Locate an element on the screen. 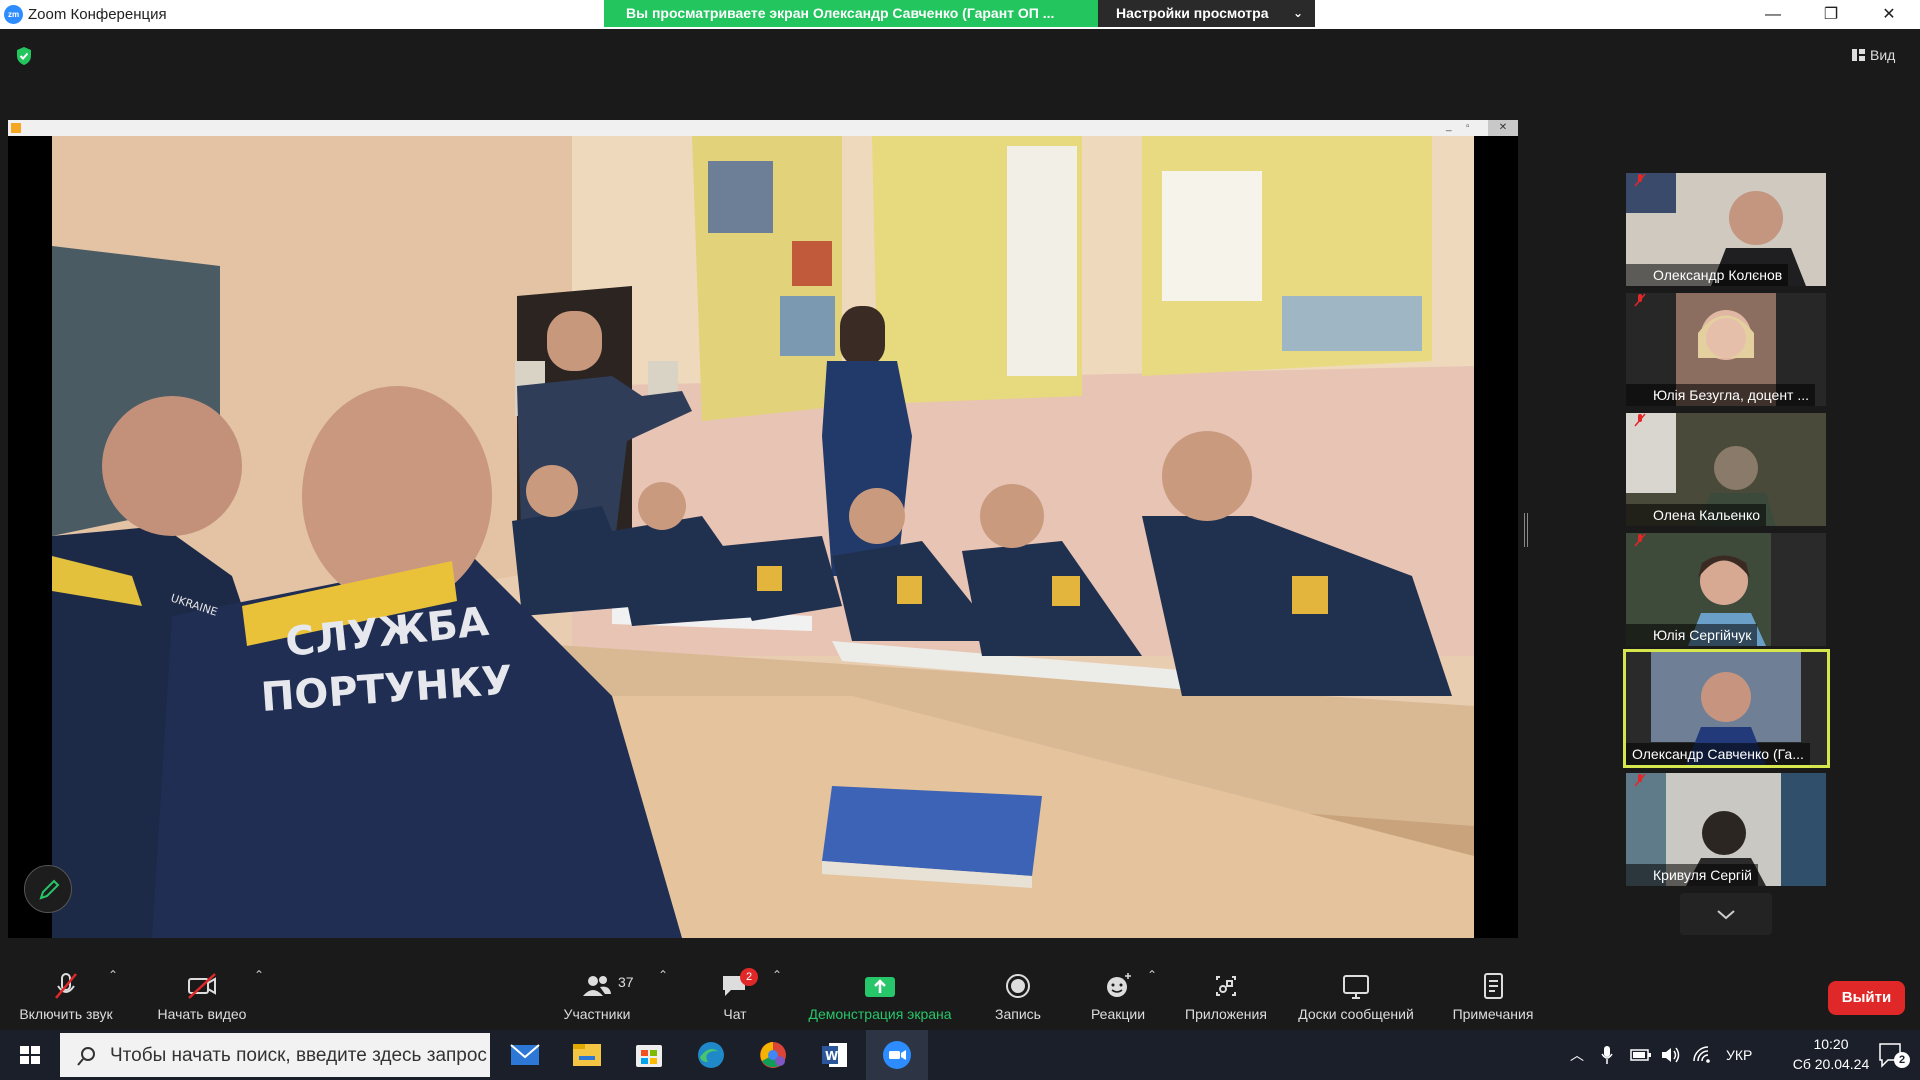 The image size is (1920, 1080). participant-name: Юлія Сергійчук is located at coordinates (1692, 635).